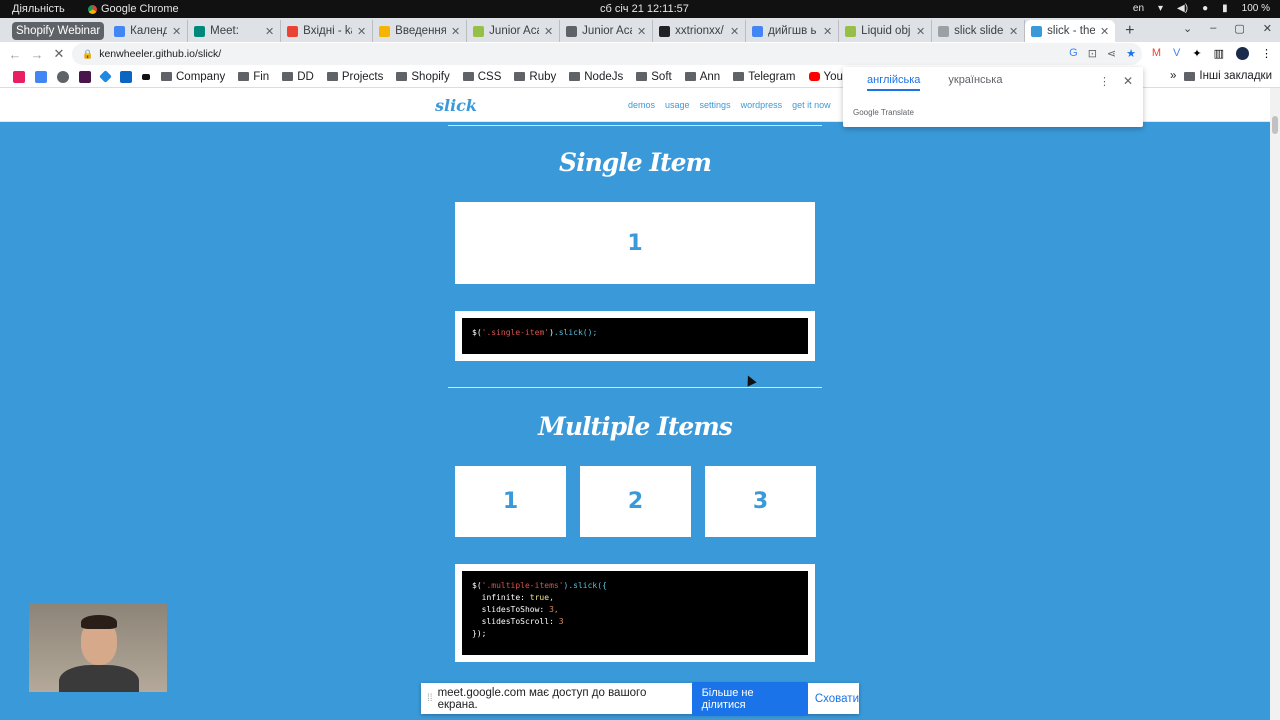 Image resolution: width=1280 pixels, height=720 pixels. What do you see at coordinates (677, 105) in the screenshot?
I see `site-nav-usage: usage` at bounding box center [677, 105].